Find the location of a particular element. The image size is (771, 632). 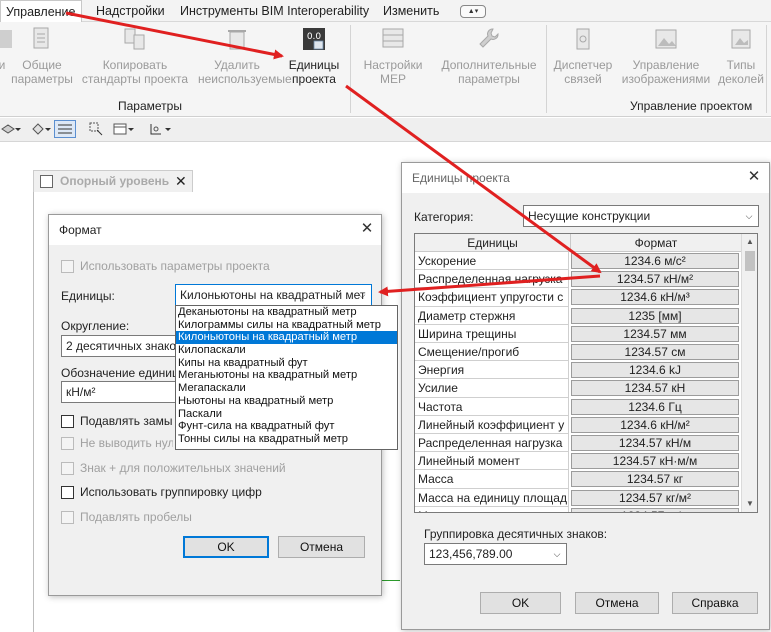

mep-settings-button: Настройки MEP is located at coordinates (393, 56).